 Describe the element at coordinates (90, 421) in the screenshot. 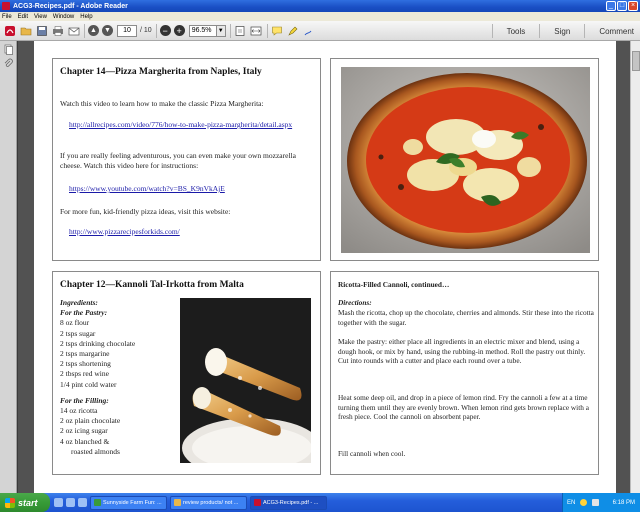

I see `list-item: 2 oz plain chocolate` at that location.